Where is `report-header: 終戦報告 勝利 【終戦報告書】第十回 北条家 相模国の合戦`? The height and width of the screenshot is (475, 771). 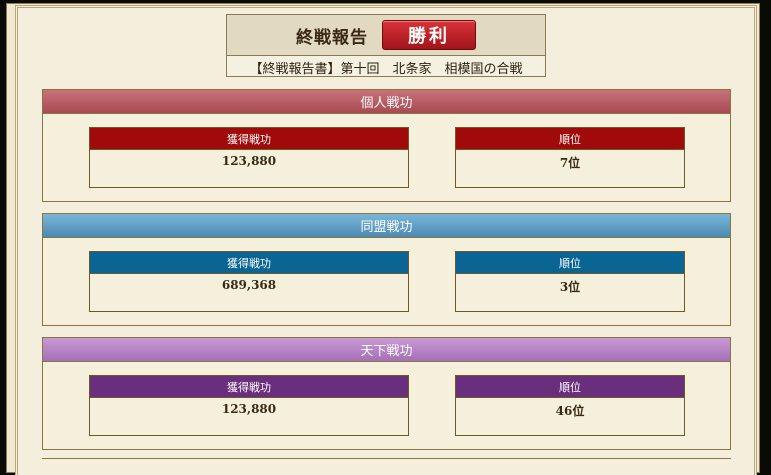
report-header: 終戦報告 勝利 【終戦報告書】第十回 北条家 相模国の合戦 is located at coordinates (386, 45).